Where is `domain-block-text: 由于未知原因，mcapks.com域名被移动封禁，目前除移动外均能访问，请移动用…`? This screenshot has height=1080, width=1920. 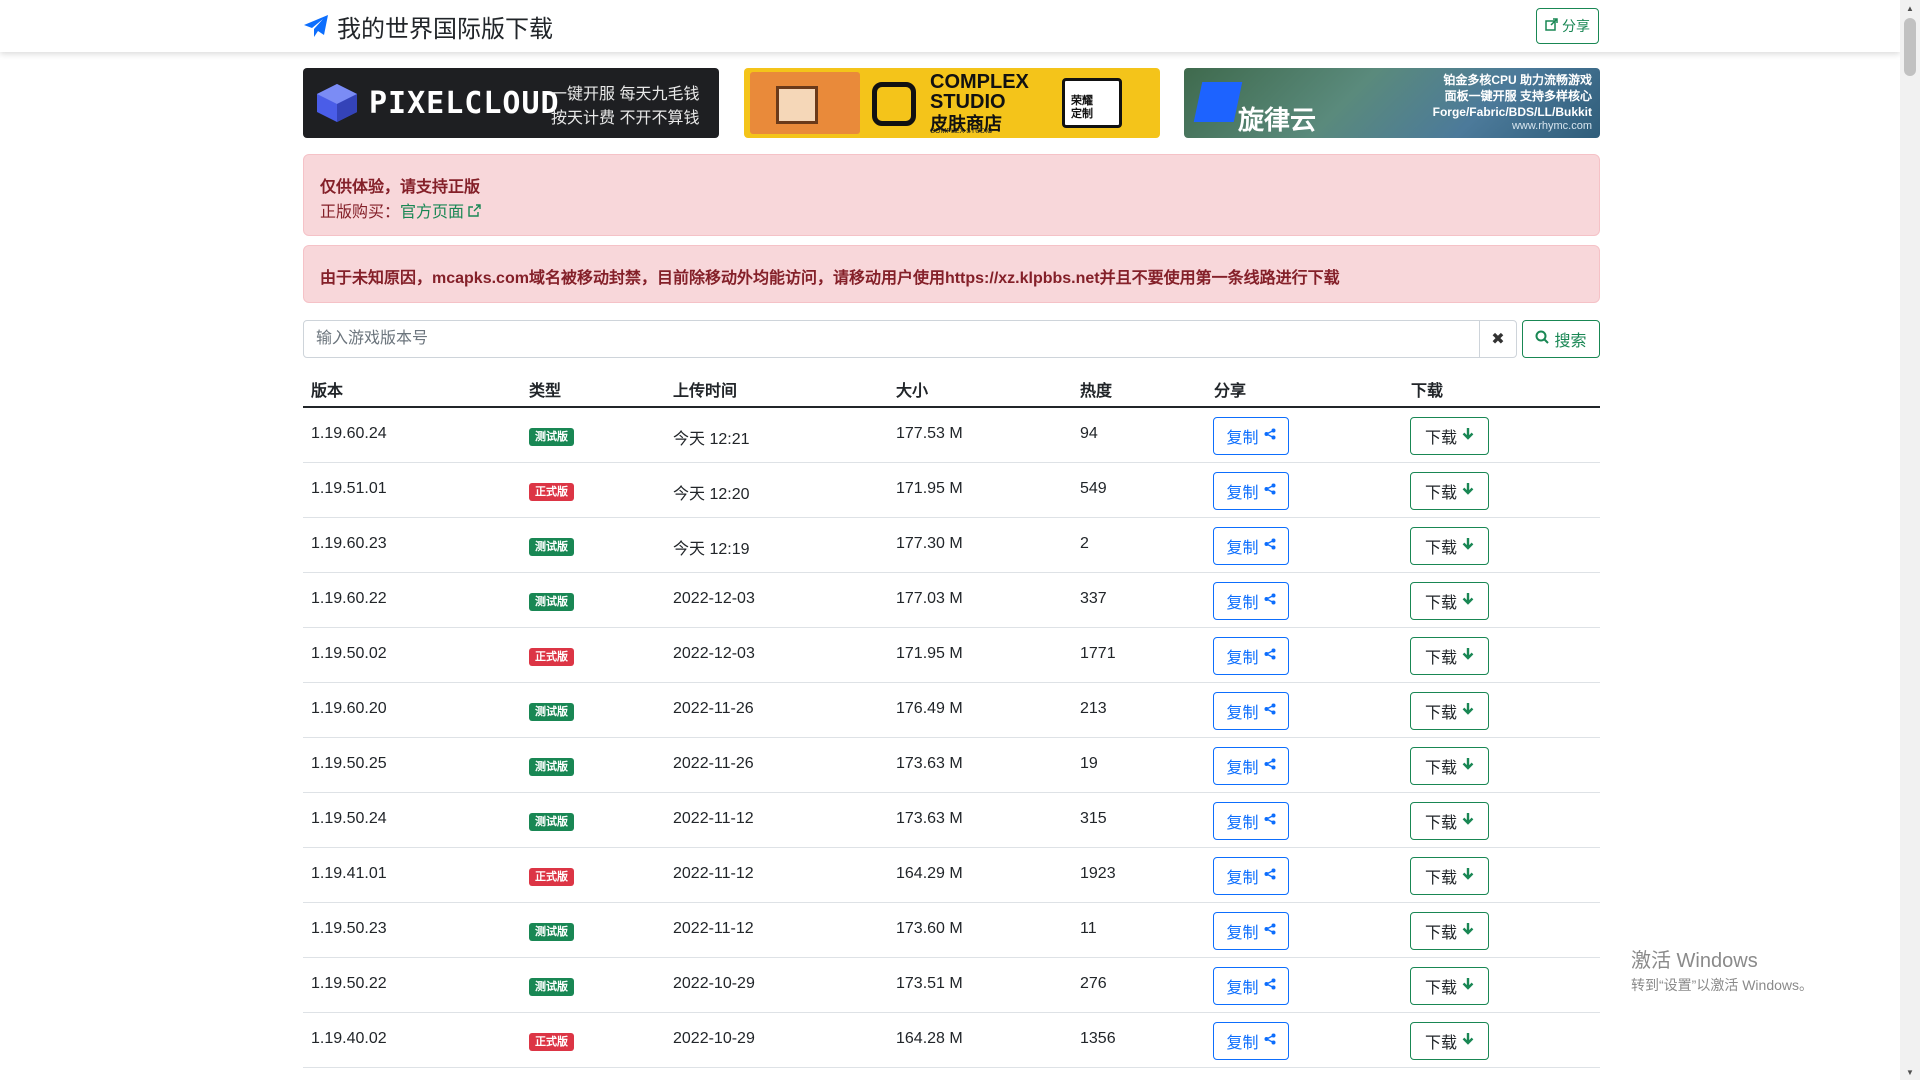
domain-block-text: 由于未知原因，mcapks.com域名被移动封禁，目前除移动外均能访问，请移动用… is located at coordinates (830, 278).